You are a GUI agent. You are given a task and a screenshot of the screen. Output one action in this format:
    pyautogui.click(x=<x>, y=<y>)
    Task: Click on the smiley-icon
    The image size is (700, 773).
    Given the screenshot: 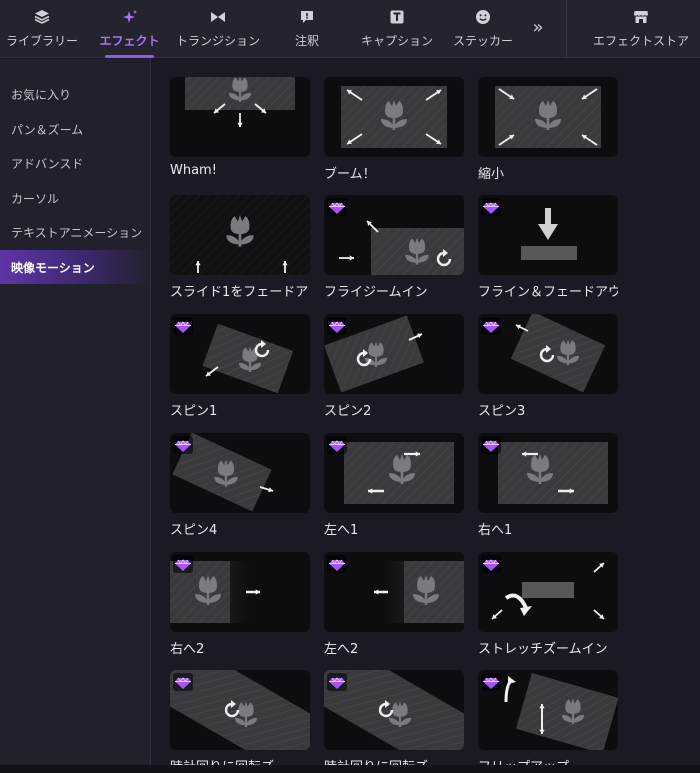 What is the action you would take?
    pyautogui.click(x=483, y=17)
    